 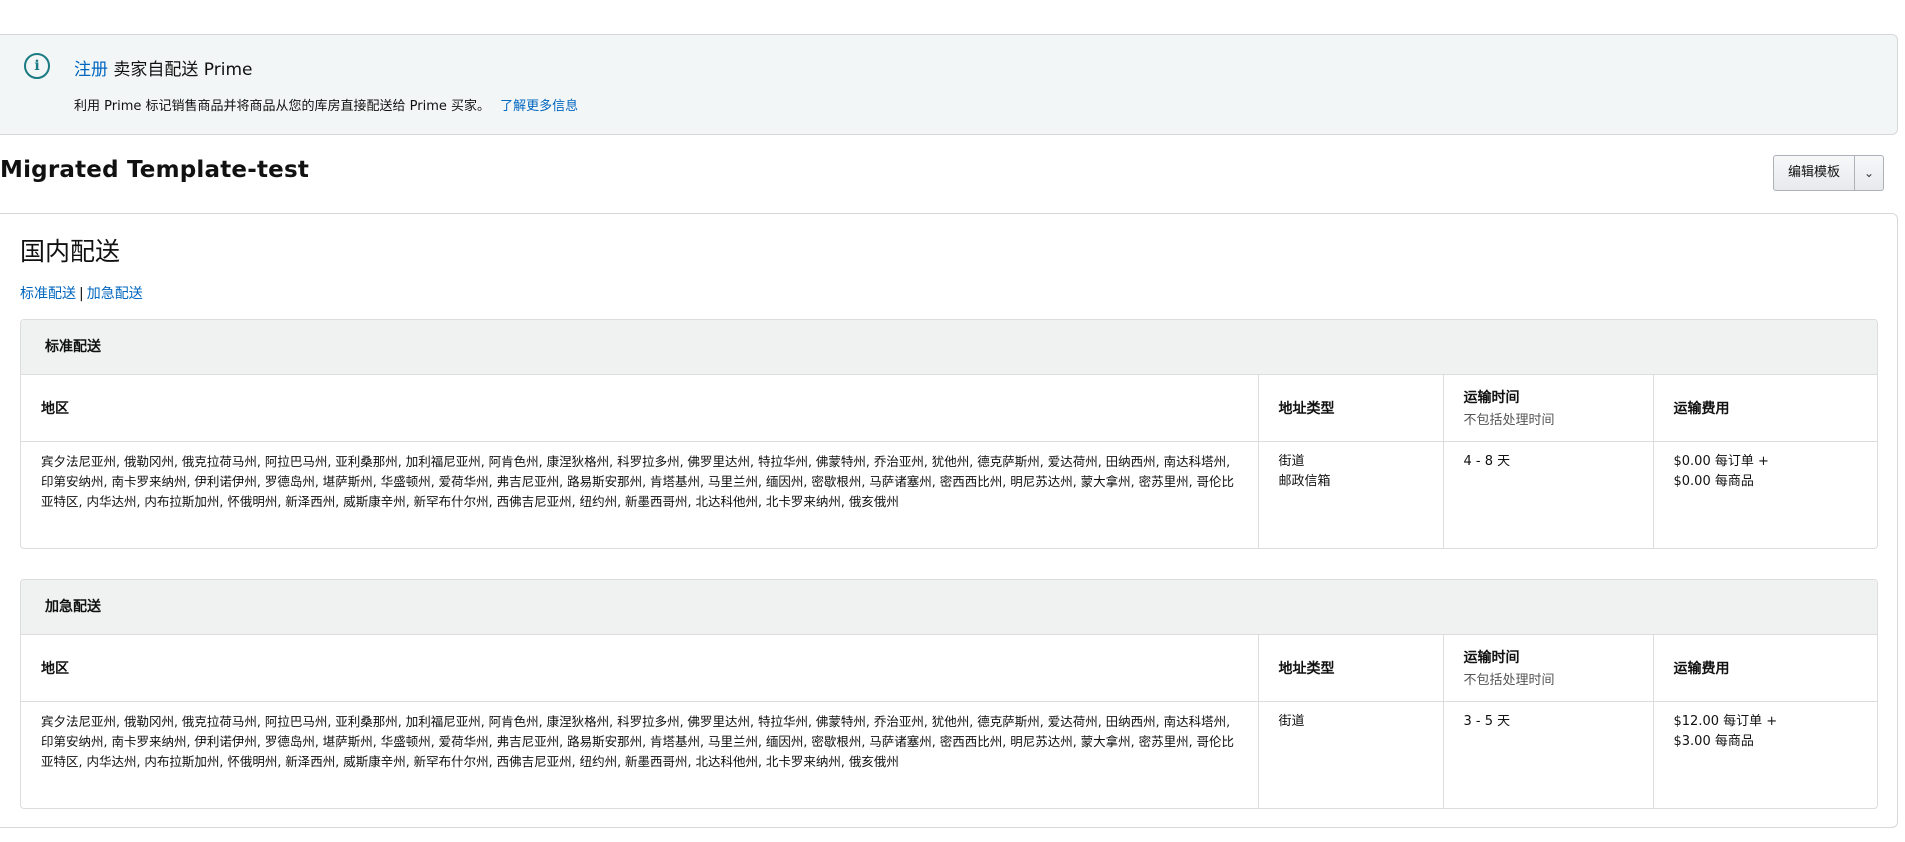 I want to click on standard-shipping-heading: 标准配送, so click(x=949, y=347).